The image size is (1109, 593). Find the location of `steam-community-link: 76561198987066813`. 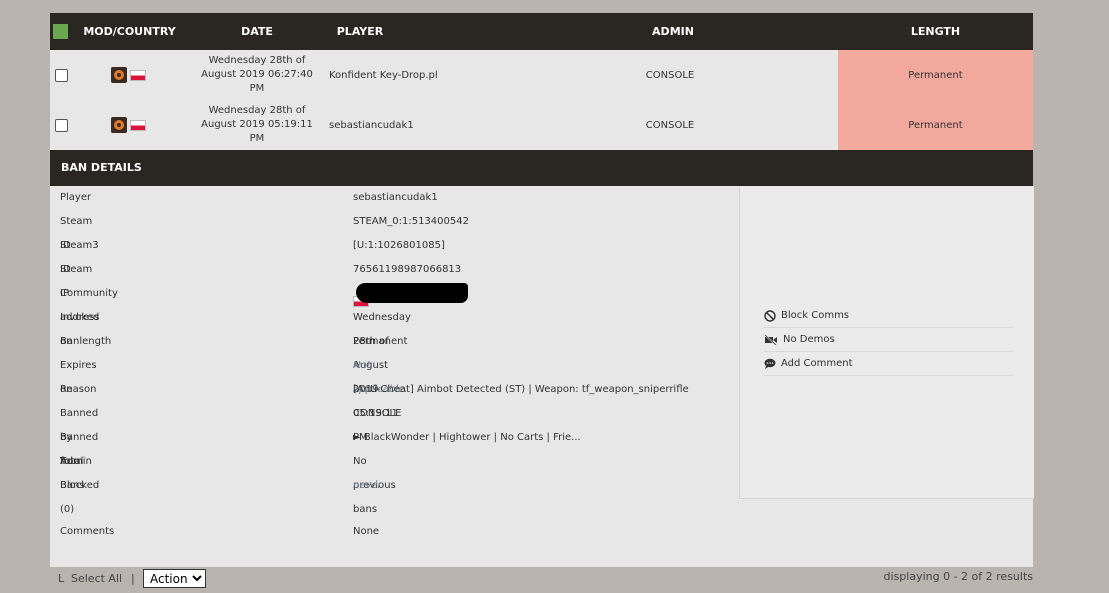

steam-community-link: 76561198987066813 is located at coordinates (407, 270).